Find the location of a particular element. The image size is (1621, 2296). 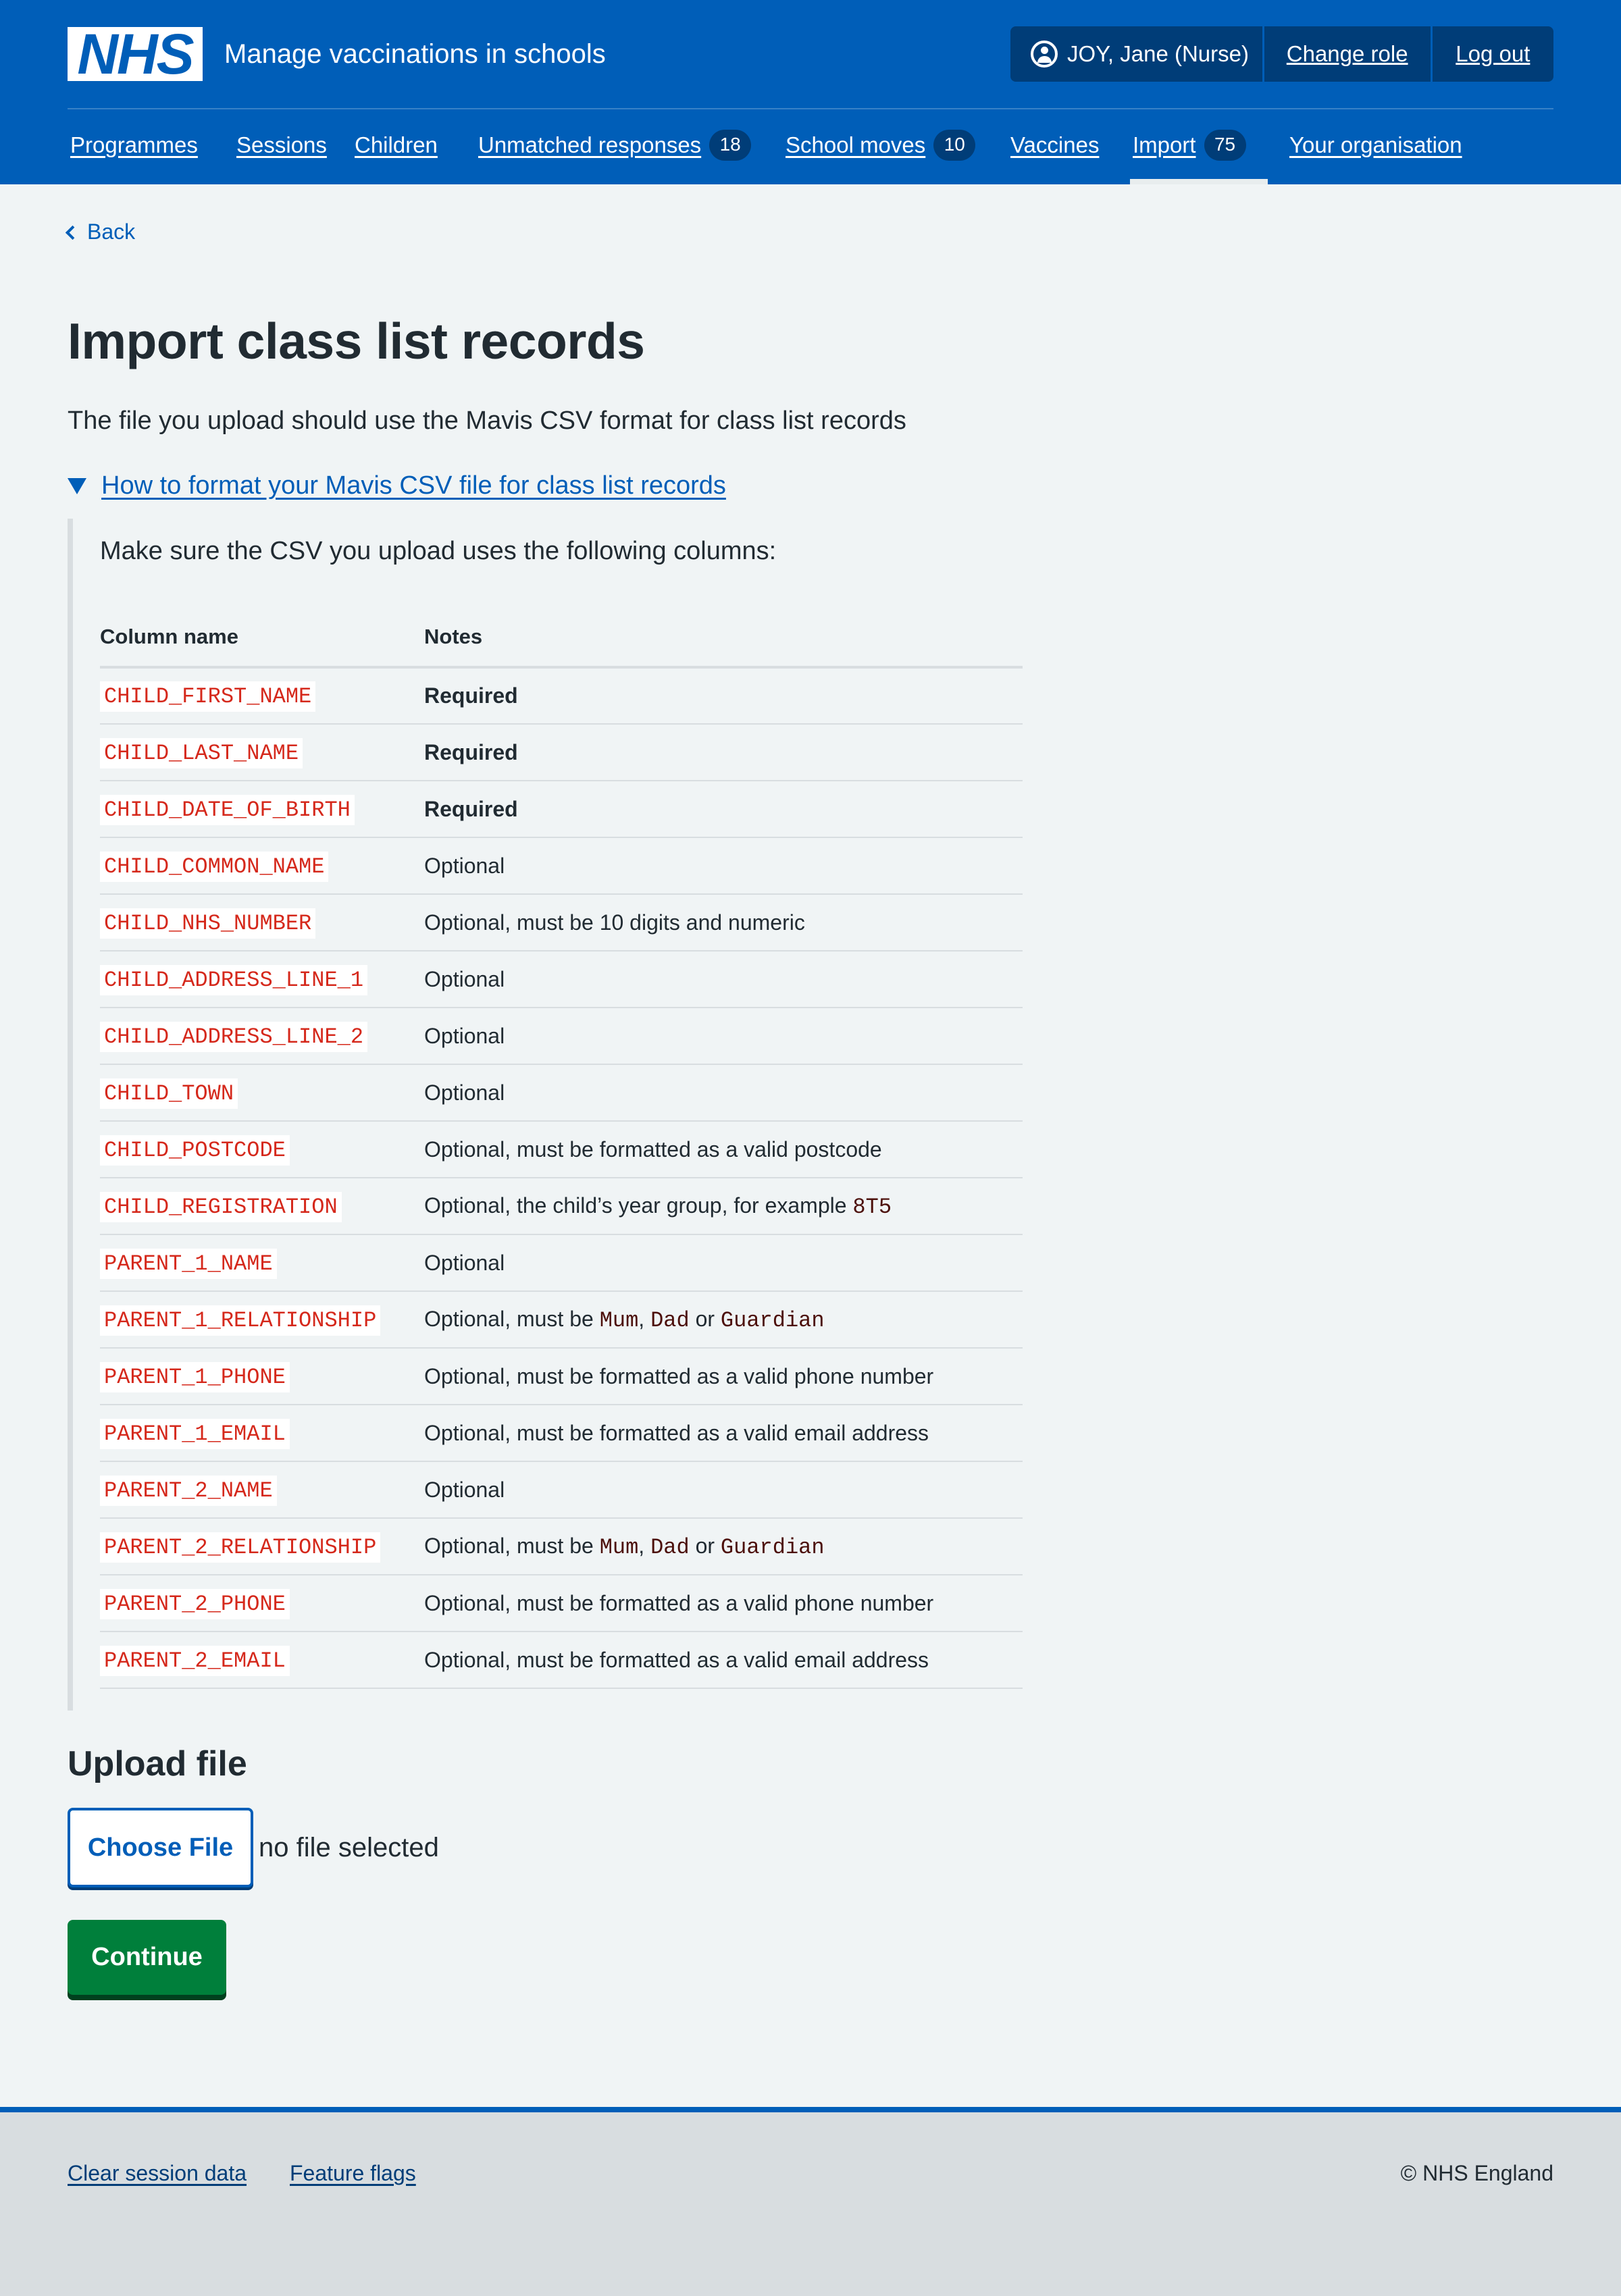

continue-button: Continue is located at coordinates (147, 1957).